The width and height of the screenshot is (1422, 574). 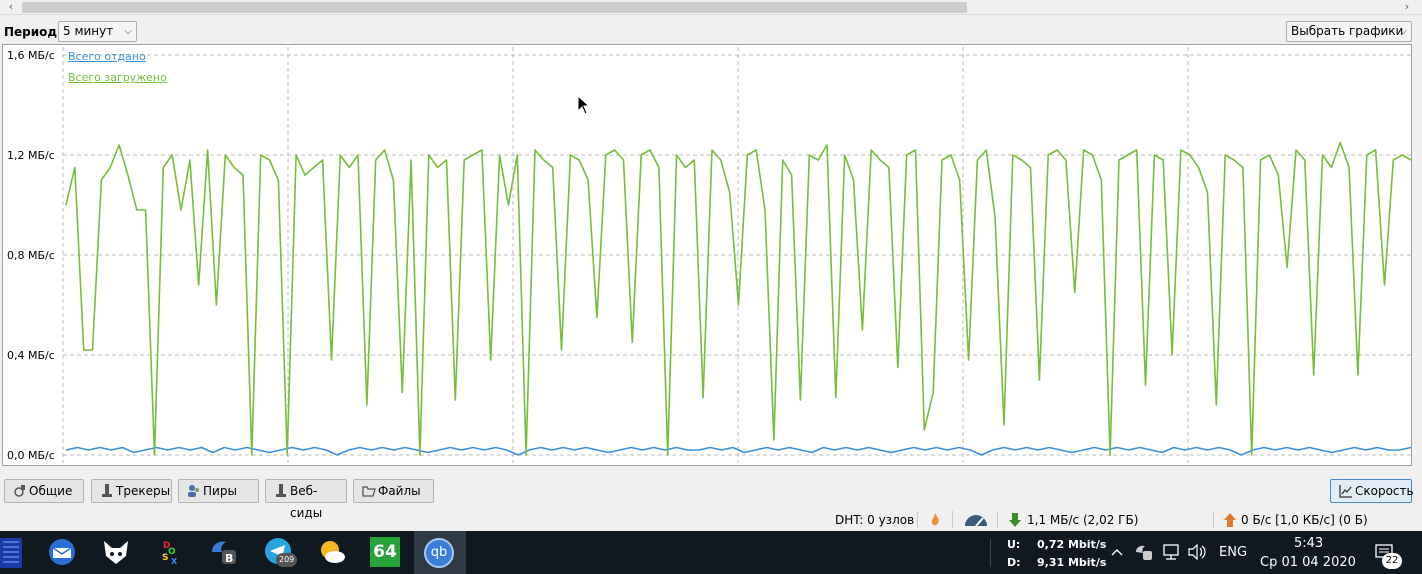 I want to click on tab-general-label: Общие, so click(x=51, y=491).